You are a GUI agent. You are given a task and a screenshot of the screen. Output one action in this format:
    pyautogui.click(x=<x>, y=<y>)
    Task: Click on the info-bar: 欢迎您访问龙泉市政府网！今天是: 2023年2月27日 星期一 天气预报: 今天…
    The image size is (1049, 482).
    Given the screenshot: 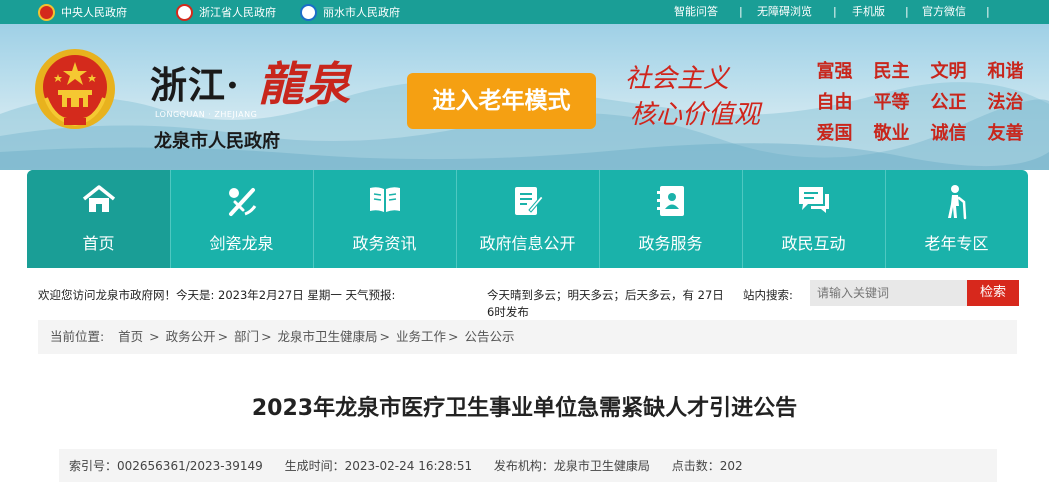 What is the action you would take?
    pyautogui.click(x=524, y=298)
    